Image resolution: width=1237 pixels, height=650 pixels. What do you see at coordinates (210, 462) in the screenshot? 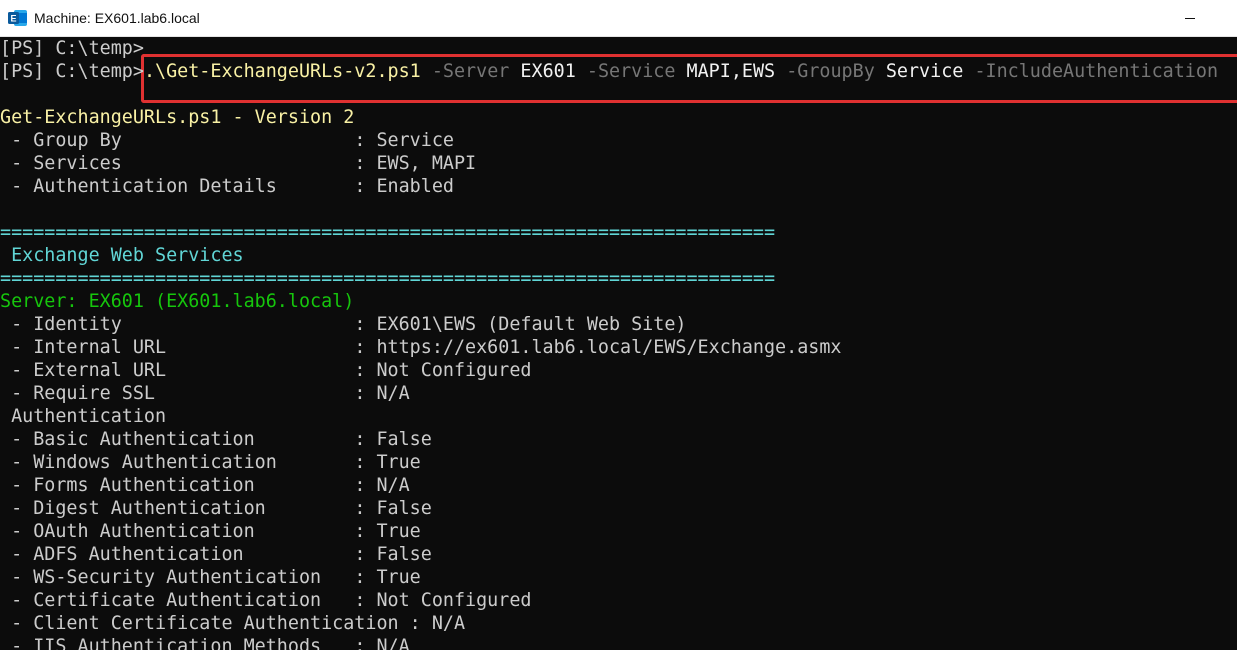
I see `auth-row: - Windows Authentication : True` at bounding box center [210, 462].